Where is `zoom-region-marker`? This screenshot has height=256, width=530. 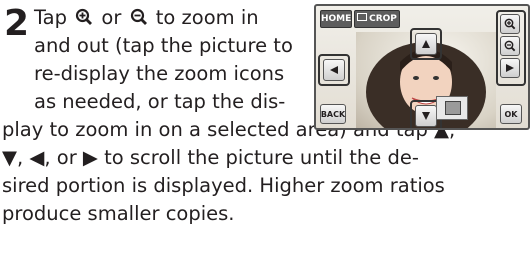
zoom-region-marker is located at coordinates (453, 108).